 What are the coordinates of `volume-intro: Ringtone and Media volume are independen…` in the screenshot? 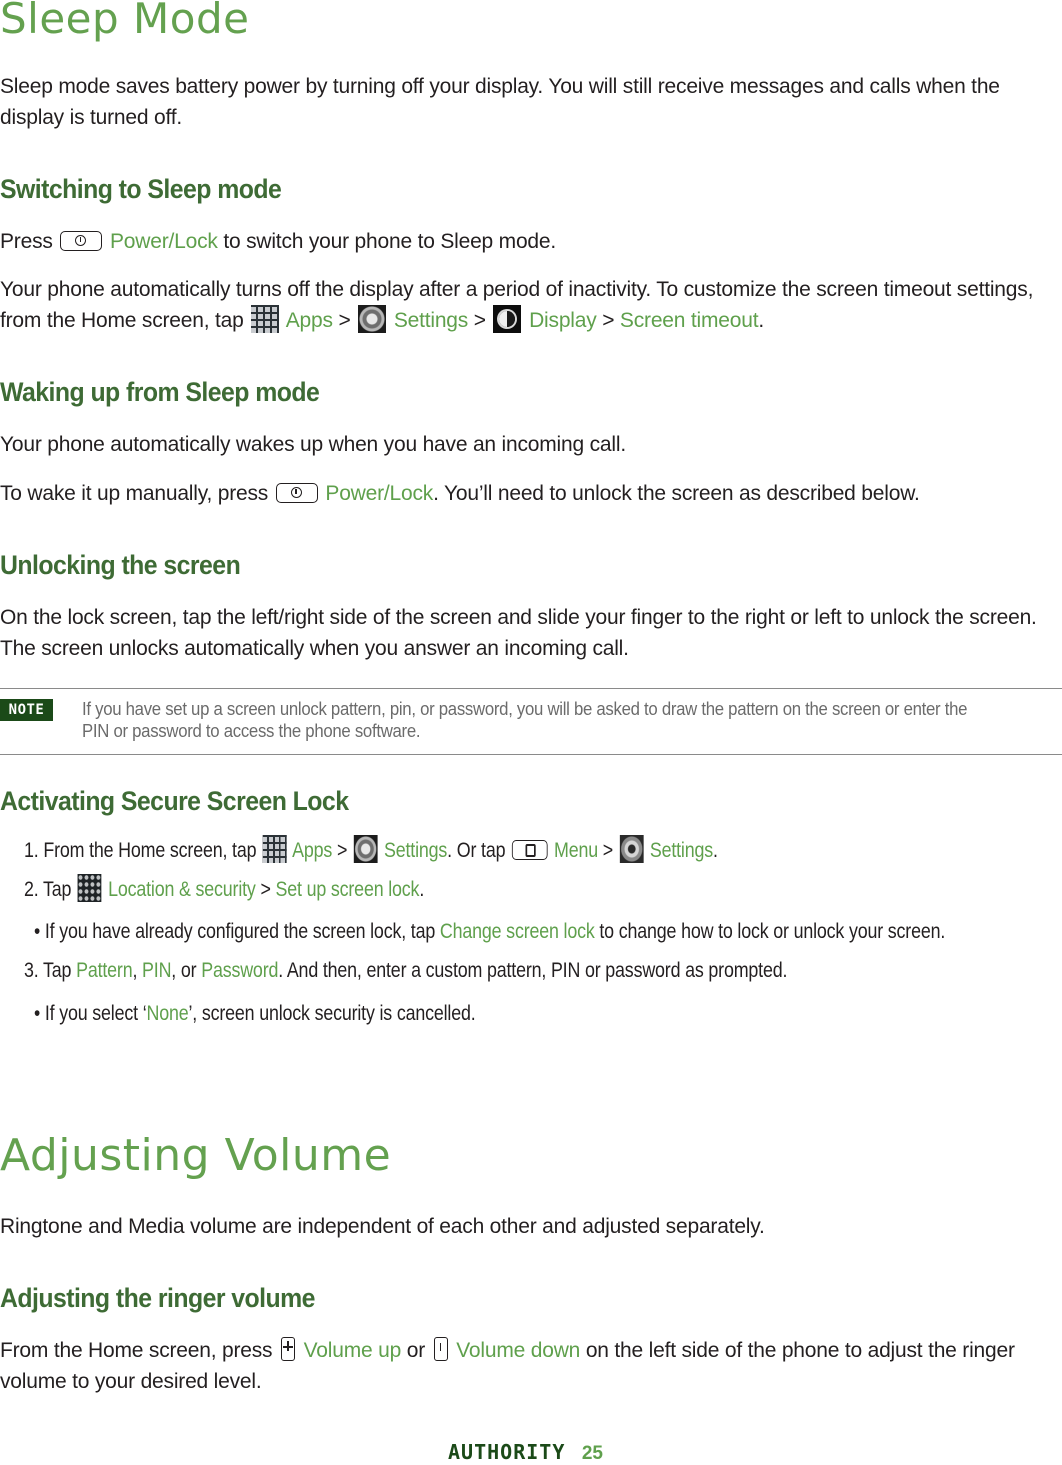 It's located at (382, 1226).